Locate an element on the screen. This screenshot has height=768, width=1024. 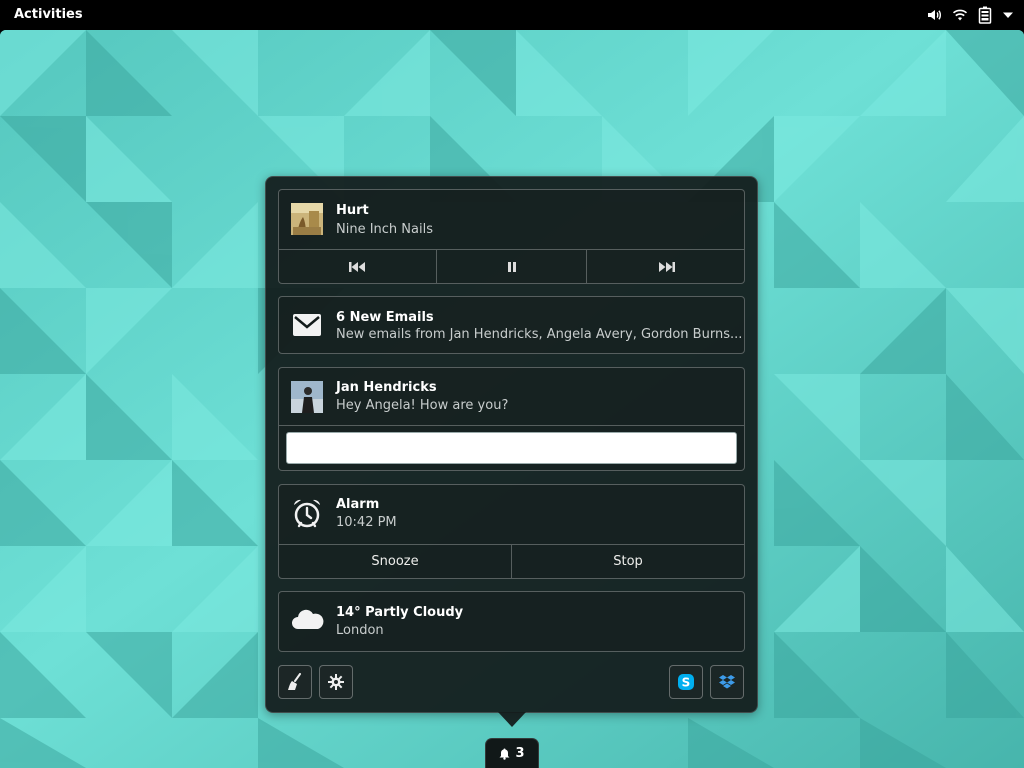
previous-track-icon is located at coordinates (356, 266).